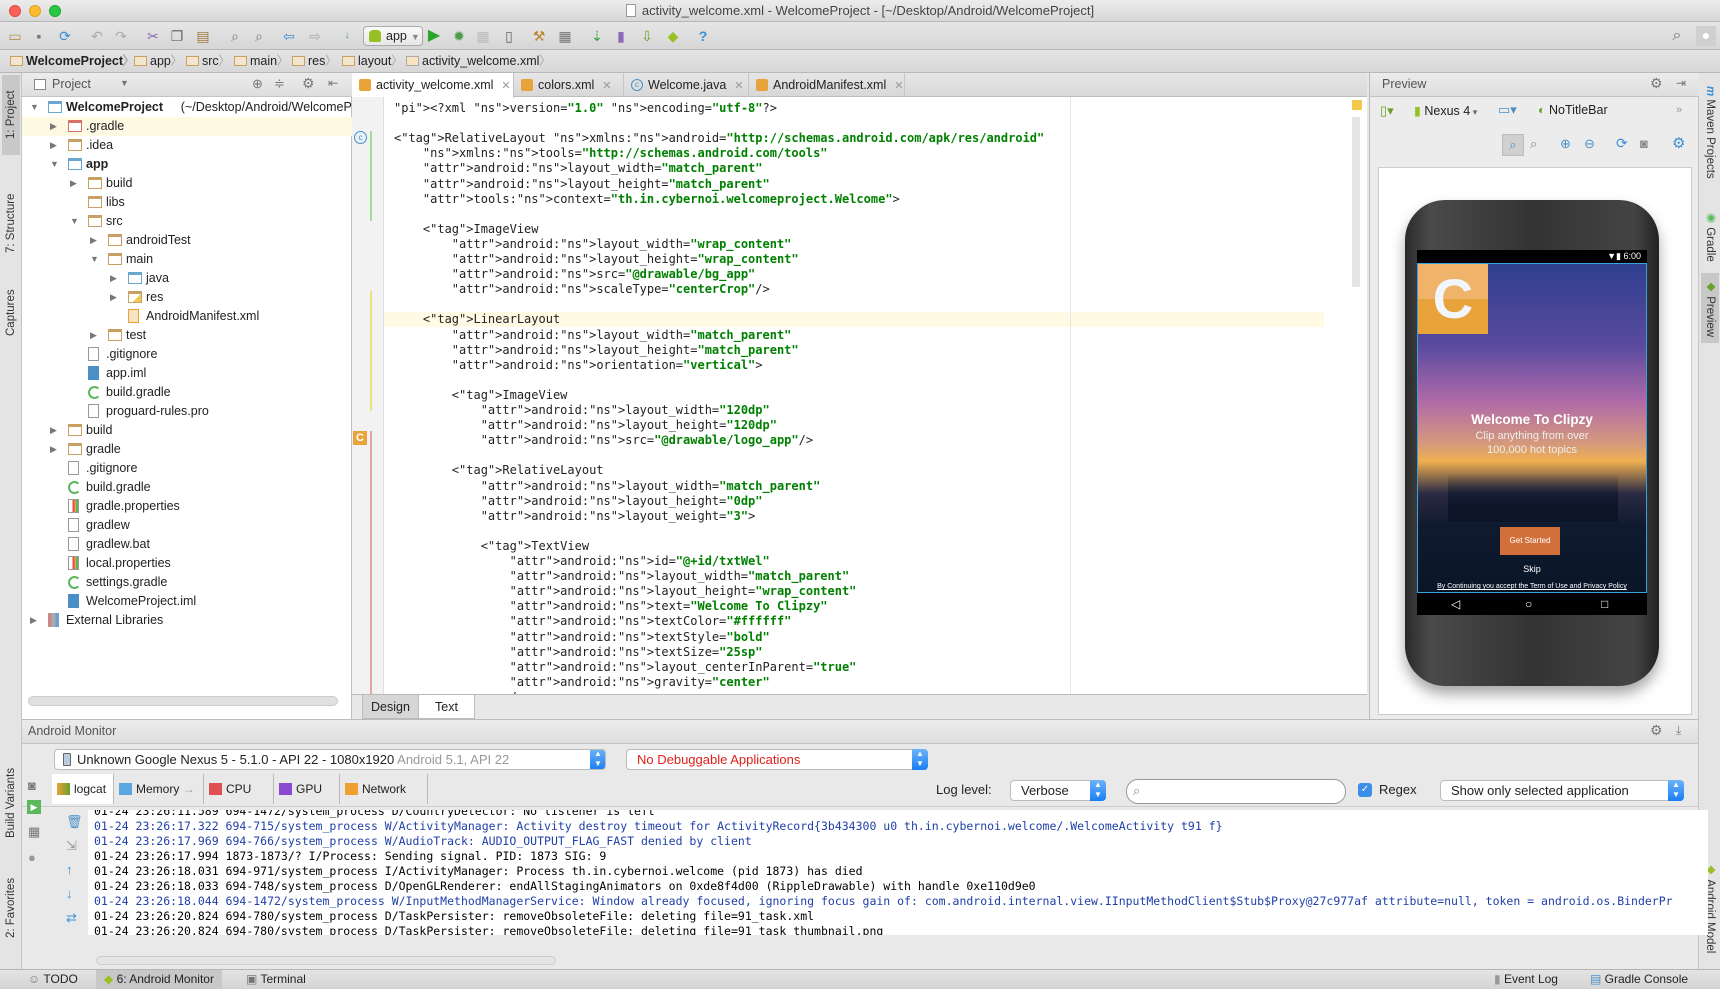 This screenshot has width=1720, height=989. I want to click on sdk-manager-icon: ▦, so click(565, 36).